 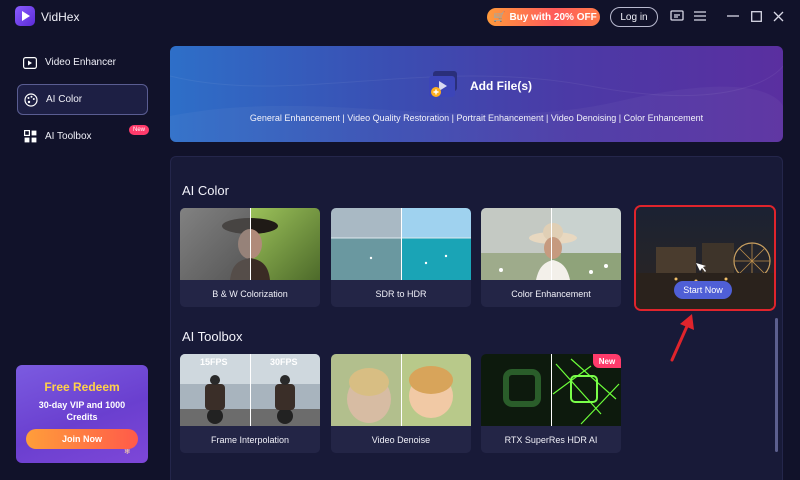 I want to click on title-bar: VidHex 🛒 Buy with 20% OFF Log in, so click(x=400, y=17).